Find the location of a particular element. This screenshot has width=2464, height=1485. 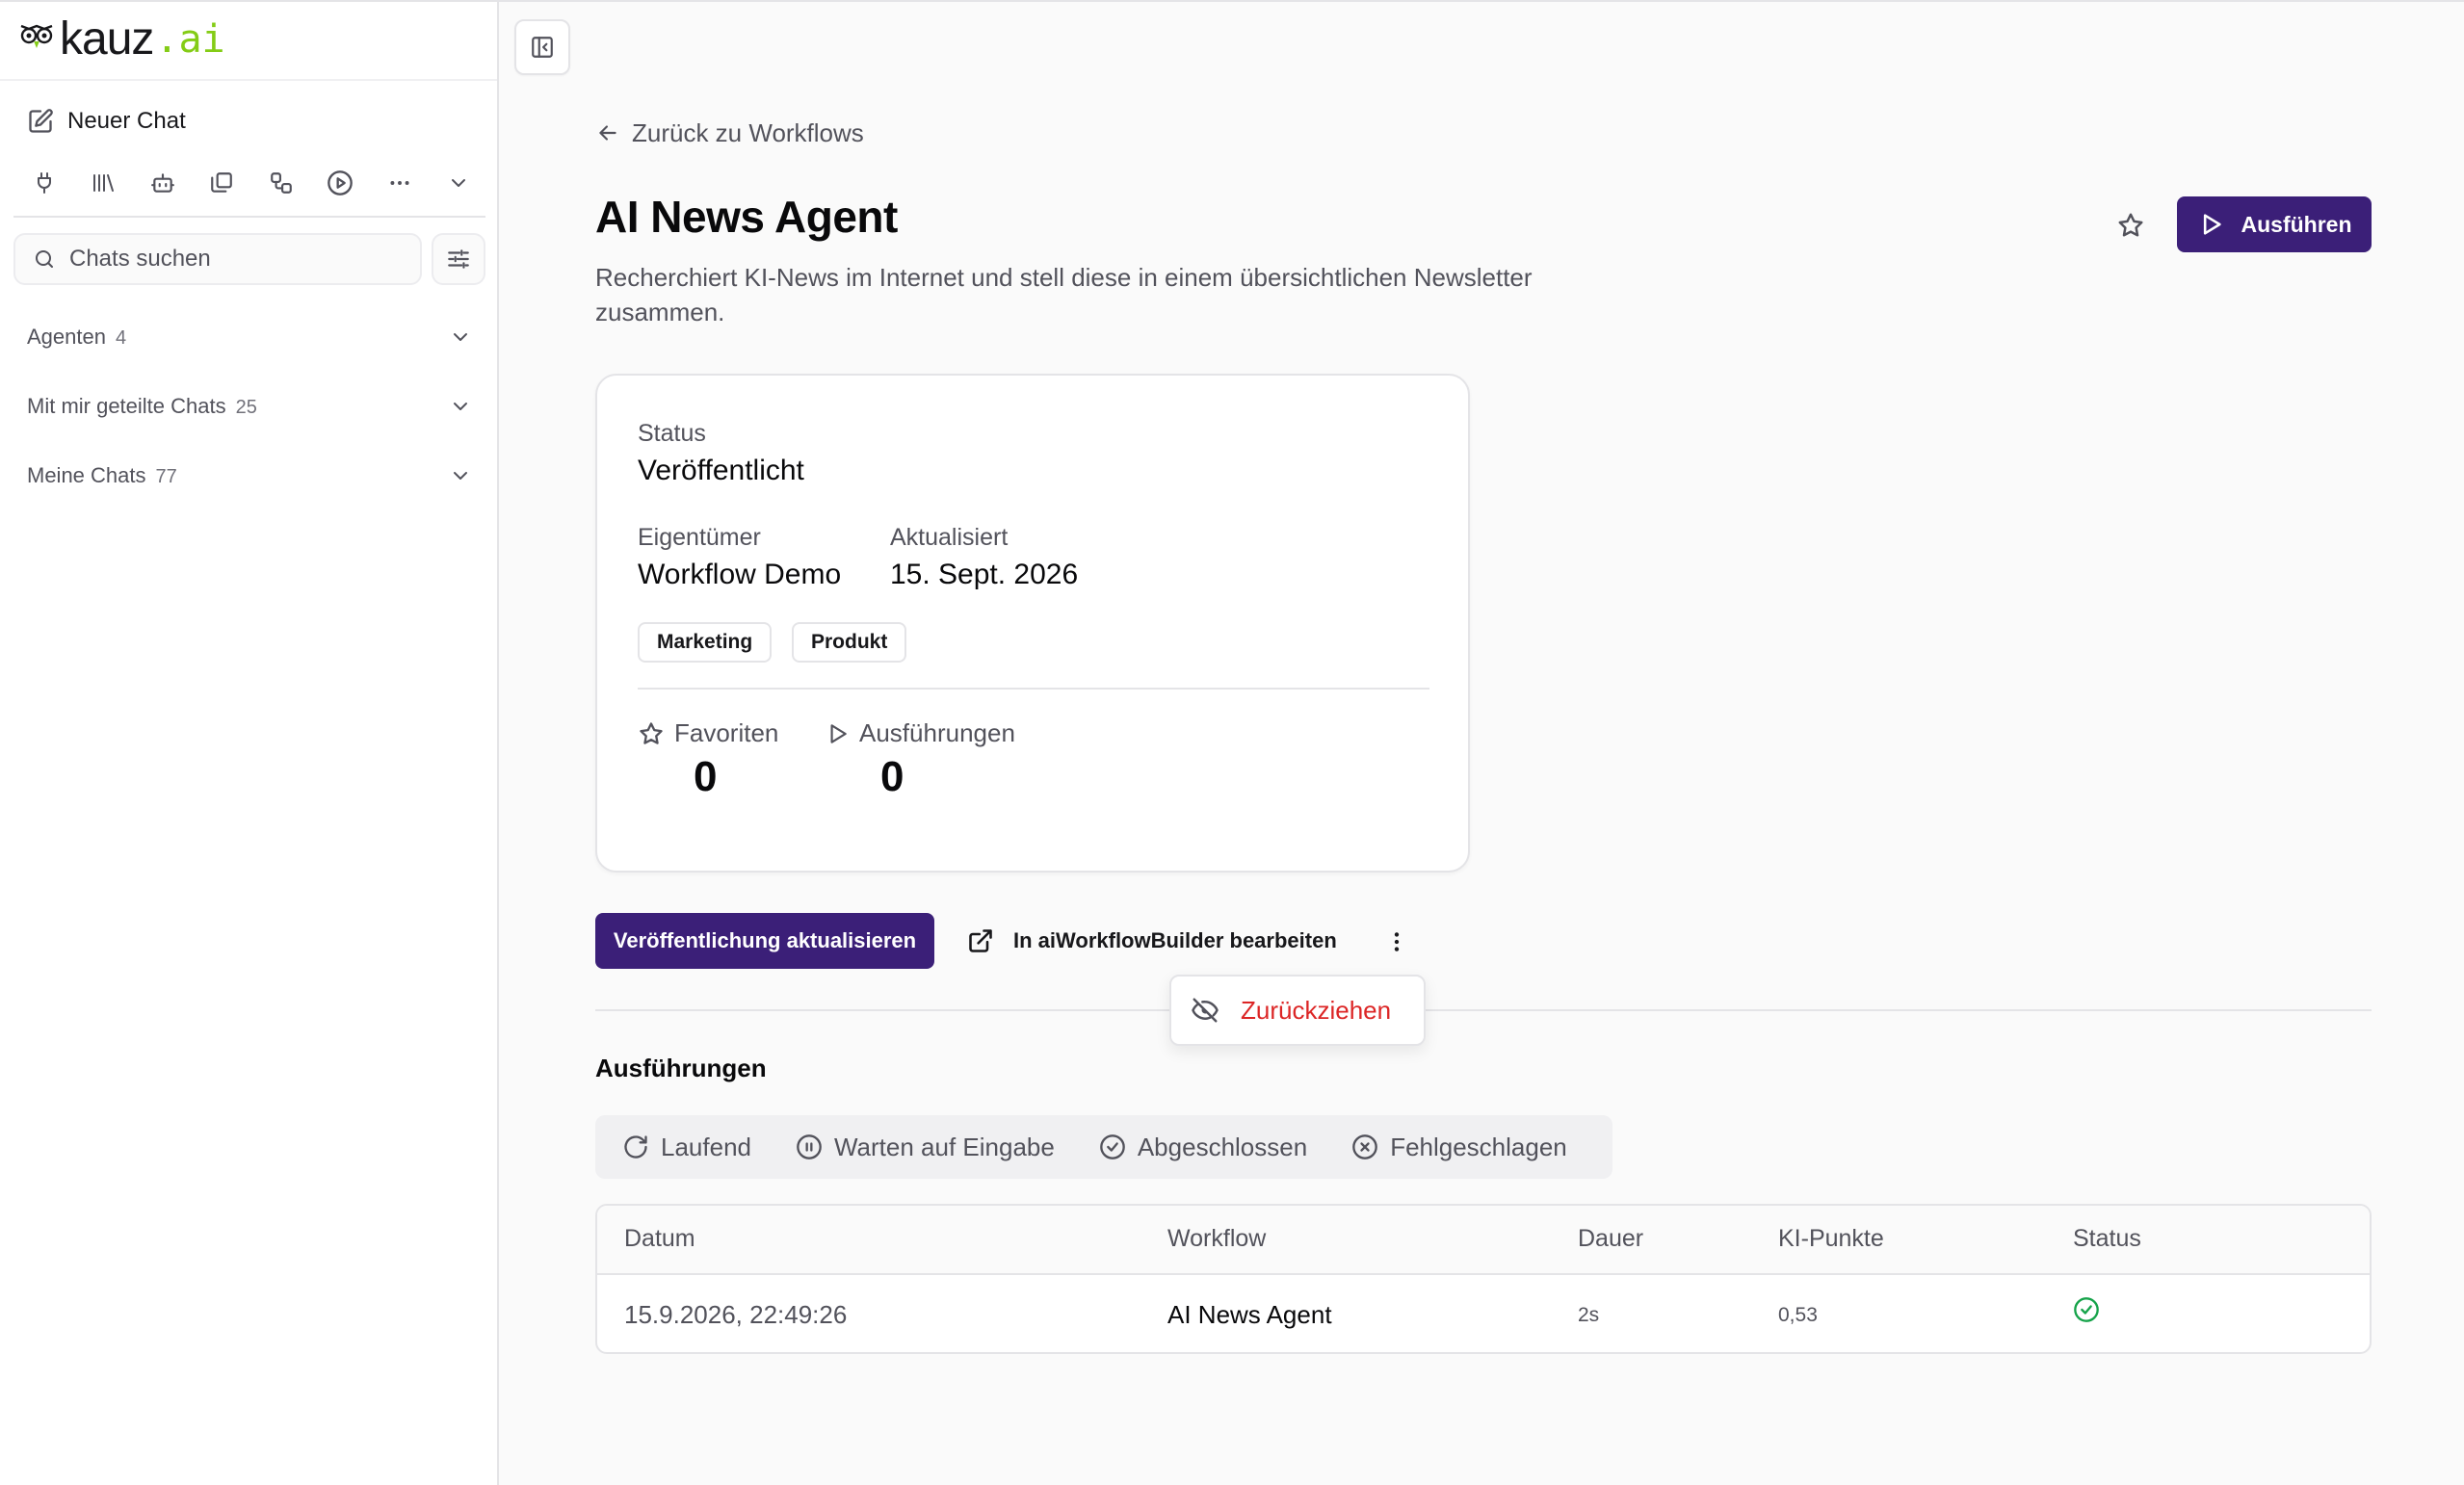

section-label: Meine Chats is located at coordinates (87, 475).